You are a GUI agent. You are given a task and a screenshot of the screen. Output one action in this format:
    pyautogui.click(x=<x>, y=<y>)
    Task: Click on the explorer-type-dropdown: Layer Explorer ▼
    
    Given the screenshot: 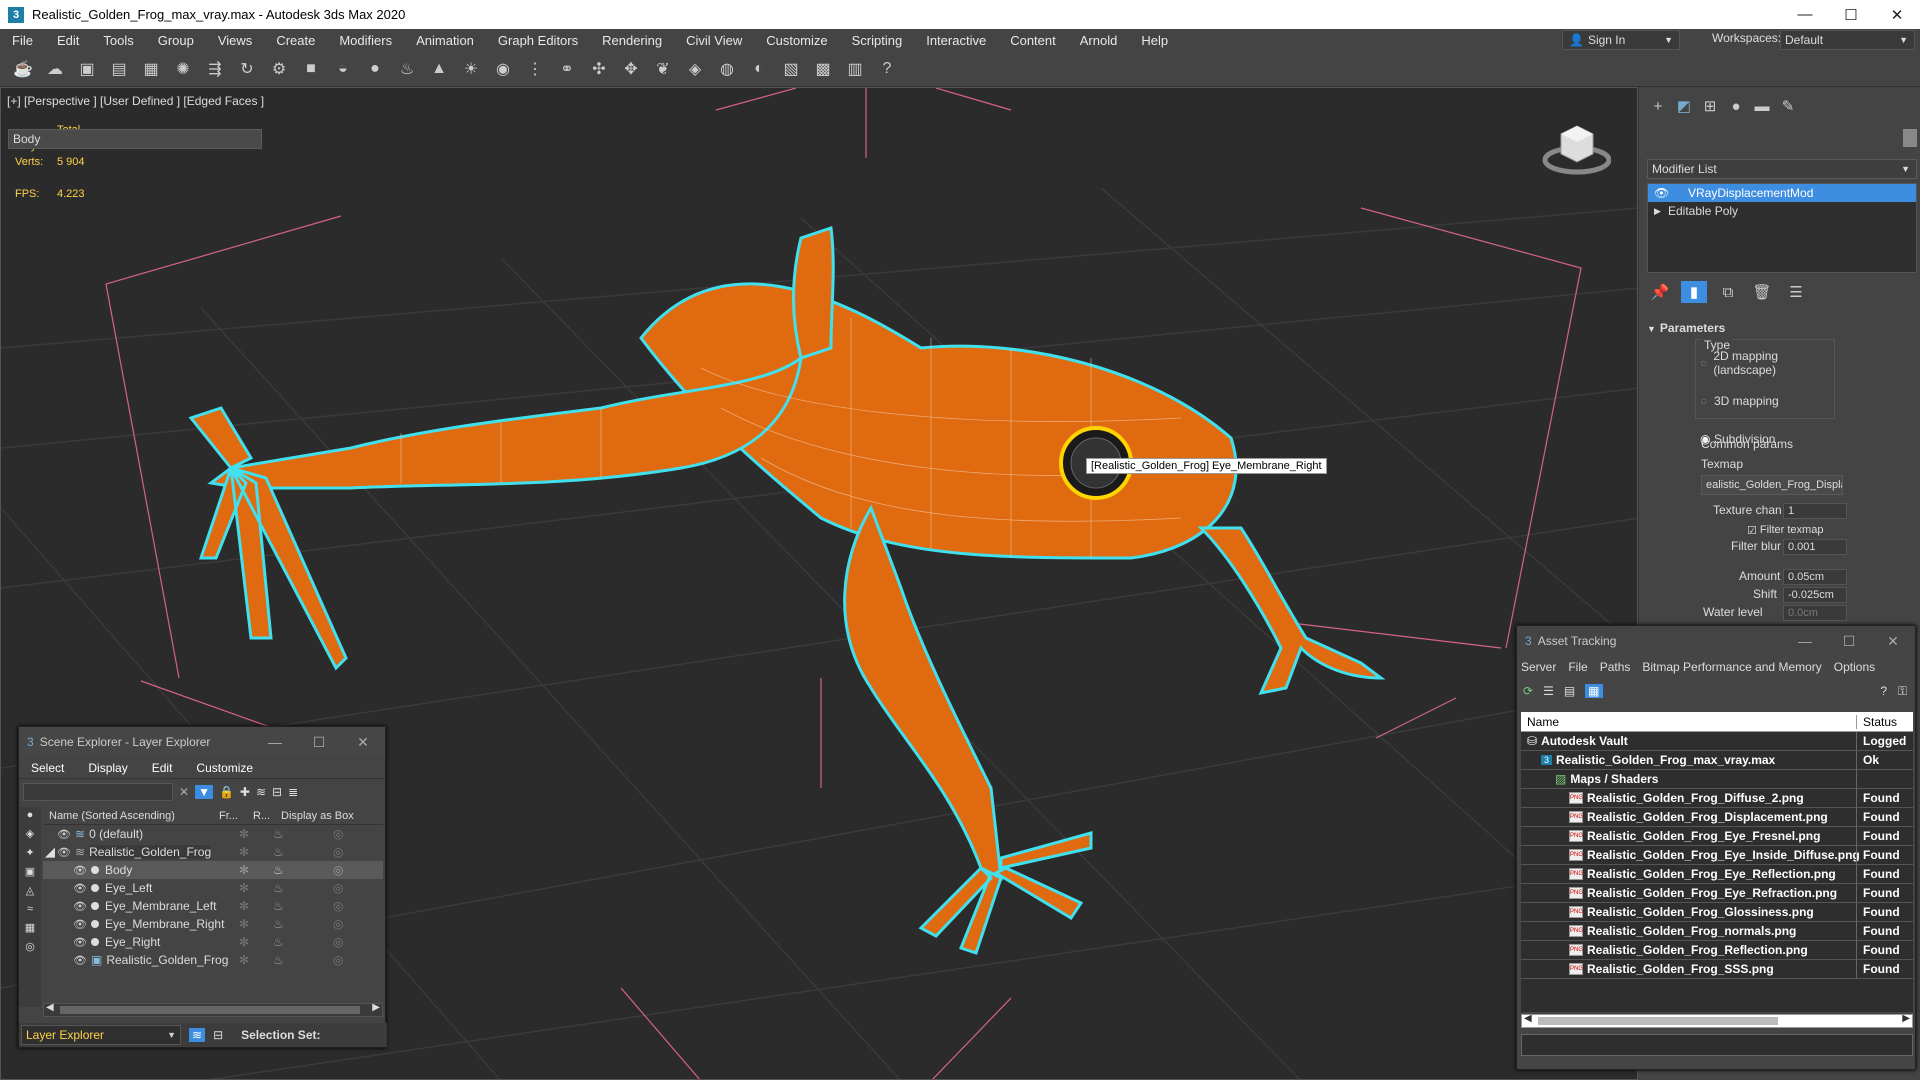 What is the action you would take?
    pyautogui.click(x=101, y=1035)
    